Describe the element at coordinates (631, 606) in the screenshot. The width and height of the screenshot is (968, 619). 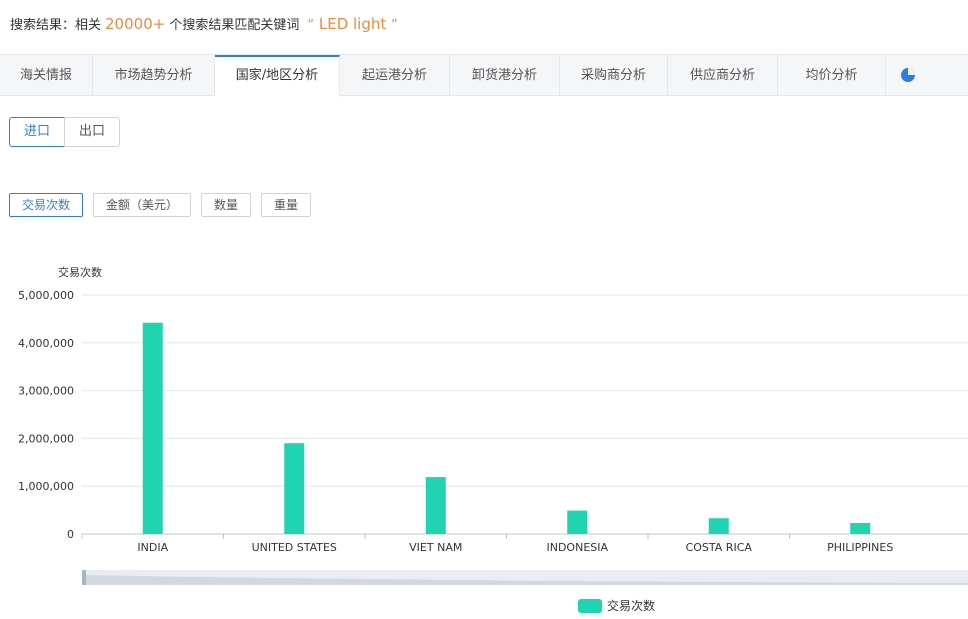
I see `legend-label: 交易次数` at that location.